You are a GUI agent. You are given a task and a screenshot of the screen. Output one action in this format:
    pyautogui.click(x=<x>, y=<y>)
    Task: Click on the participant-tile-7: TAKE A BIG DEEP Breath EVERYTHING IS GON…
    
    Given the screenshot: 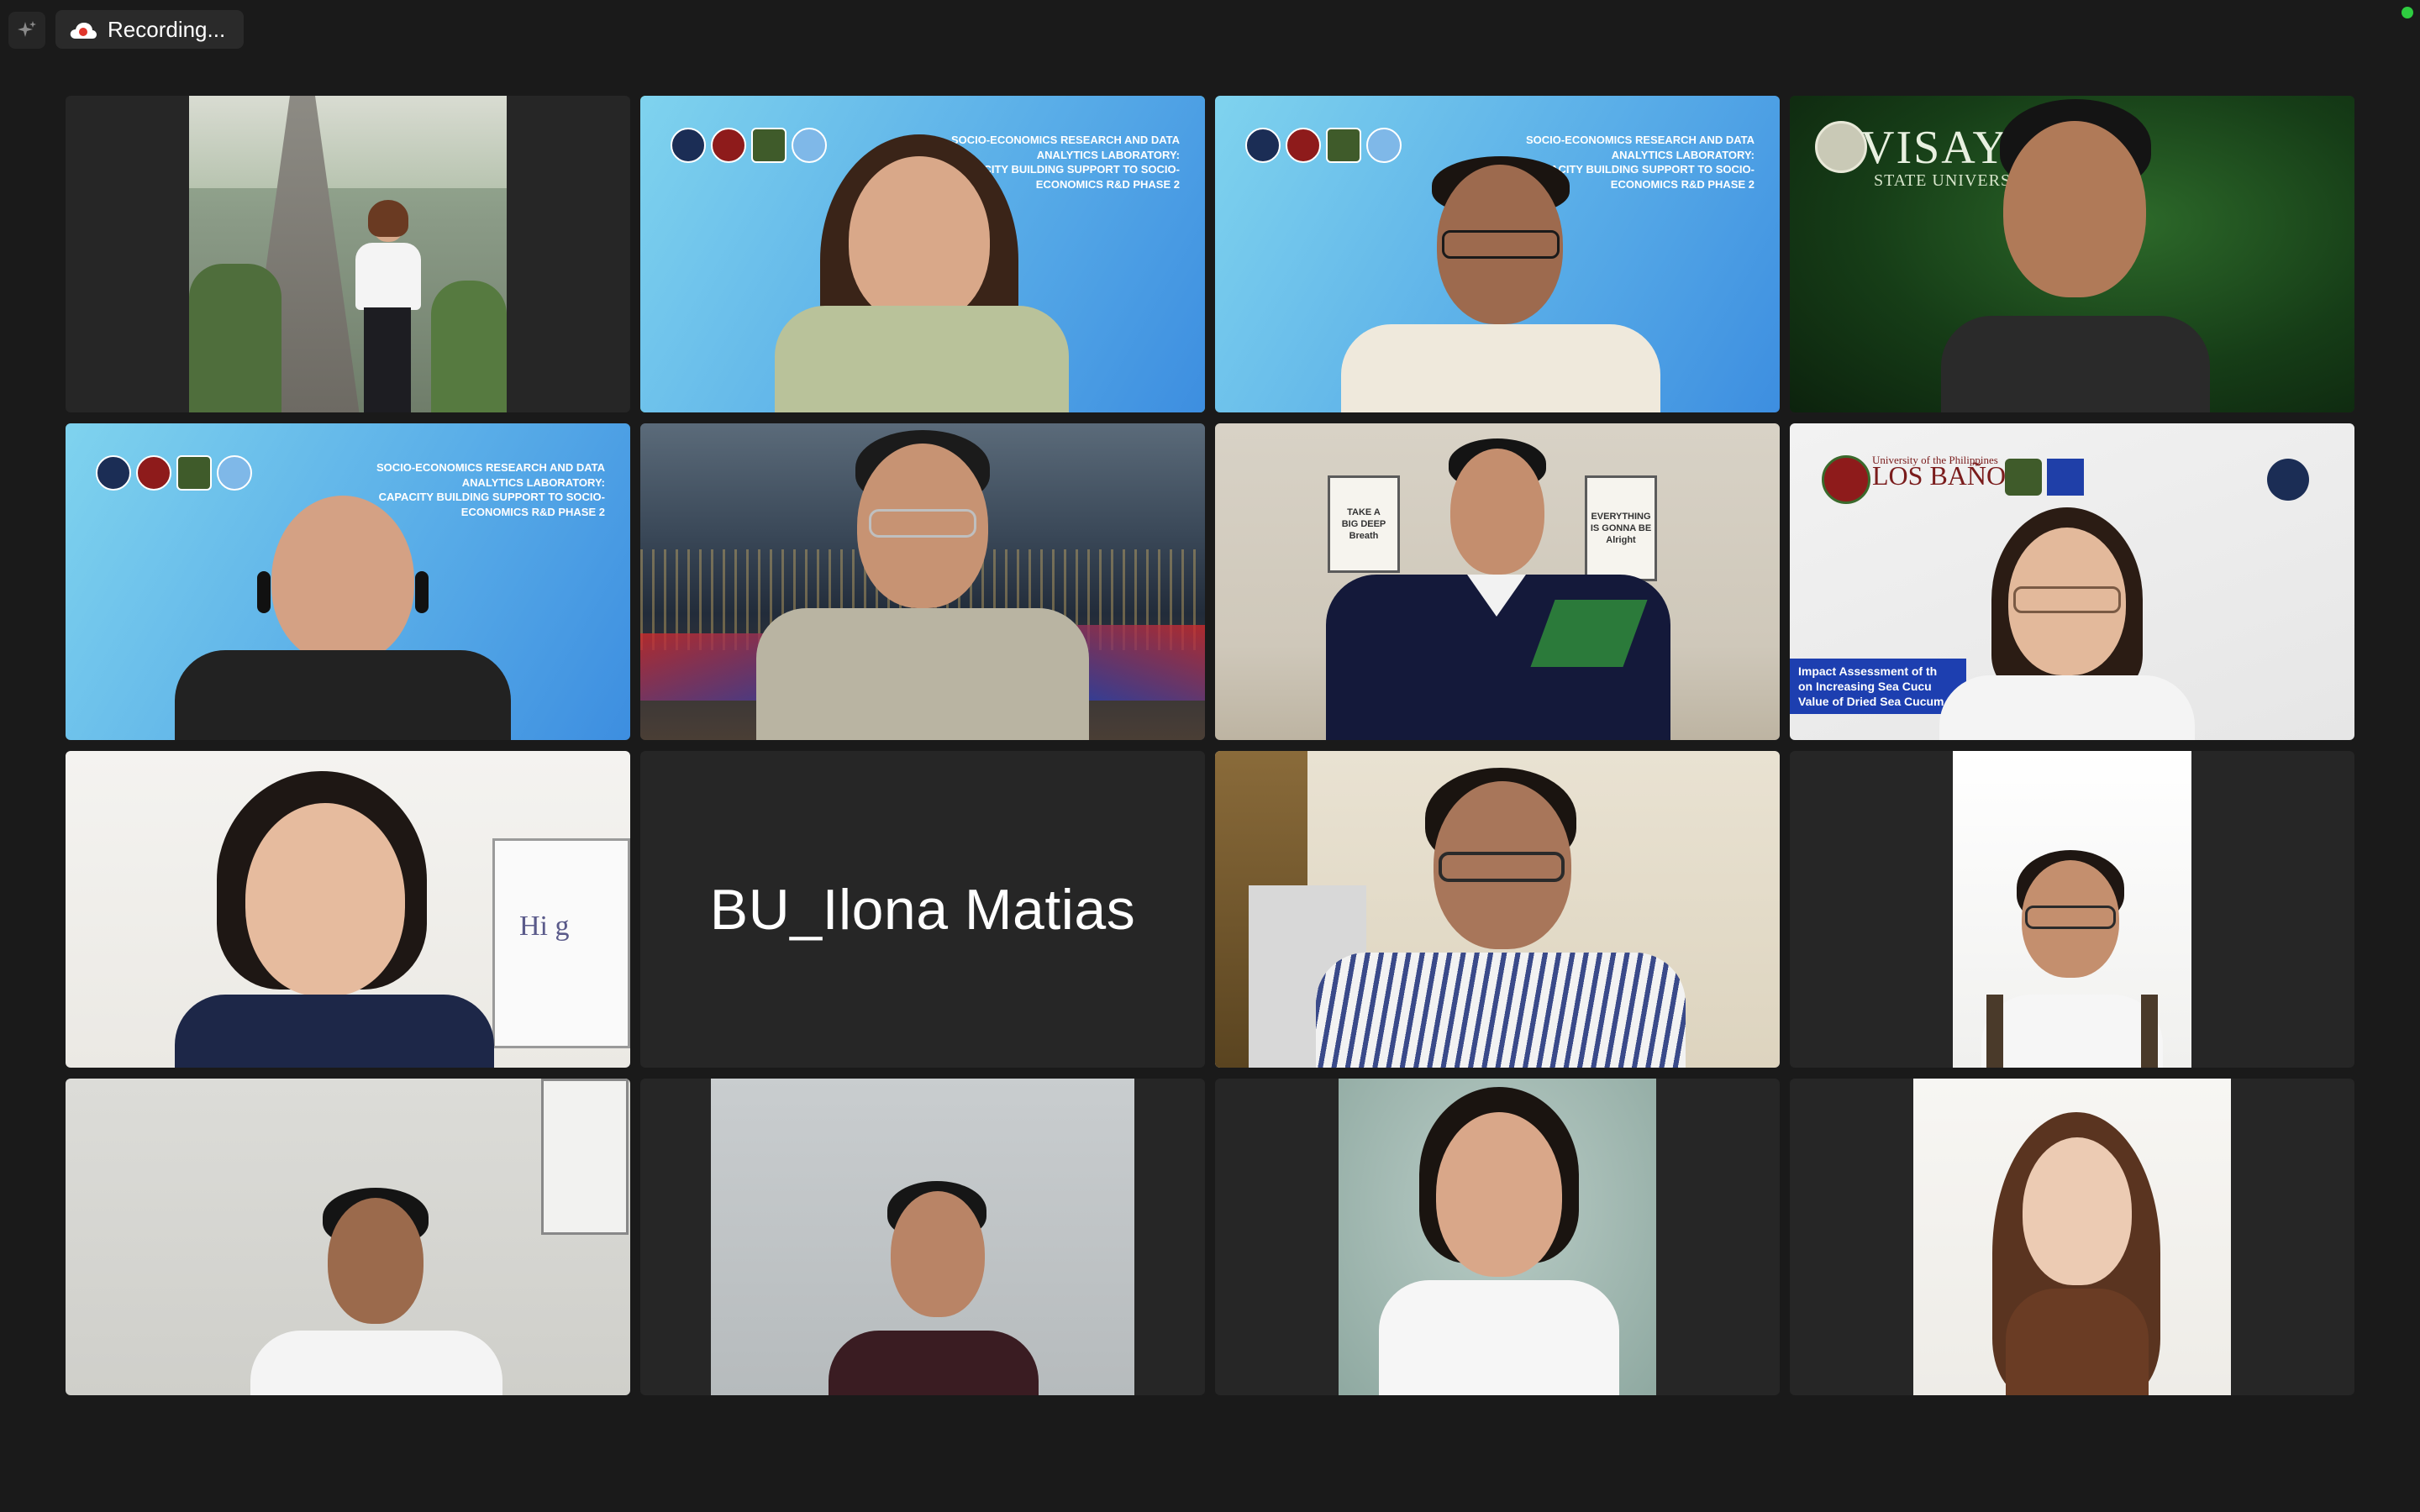 What is the action you would take?
    pyautogui.click(x=1498, y=581)
    